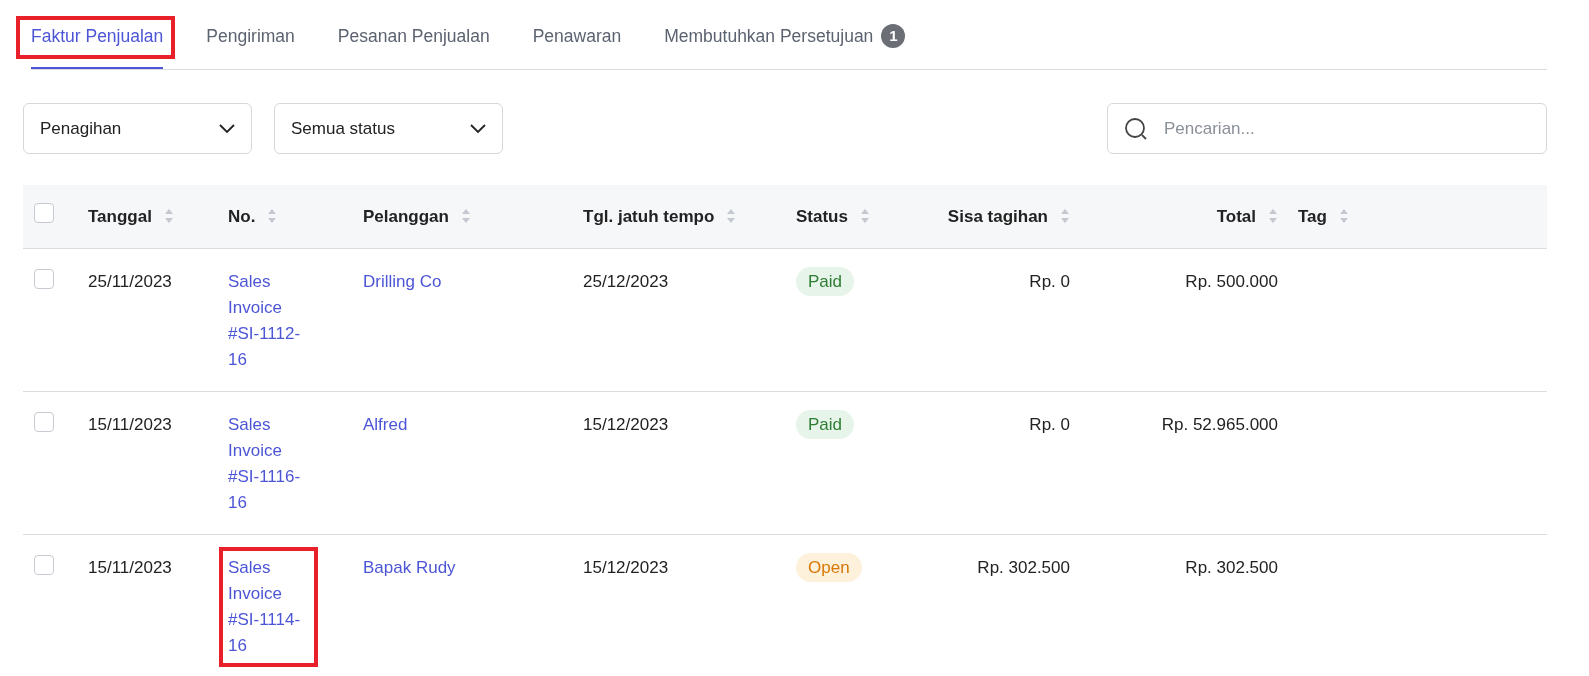 Image resolution: width=1589 pixels, height=676 pixels. Describe the element at coordinates (1312, 216) in the screenshot. I see `column-header: Tag` at that location.